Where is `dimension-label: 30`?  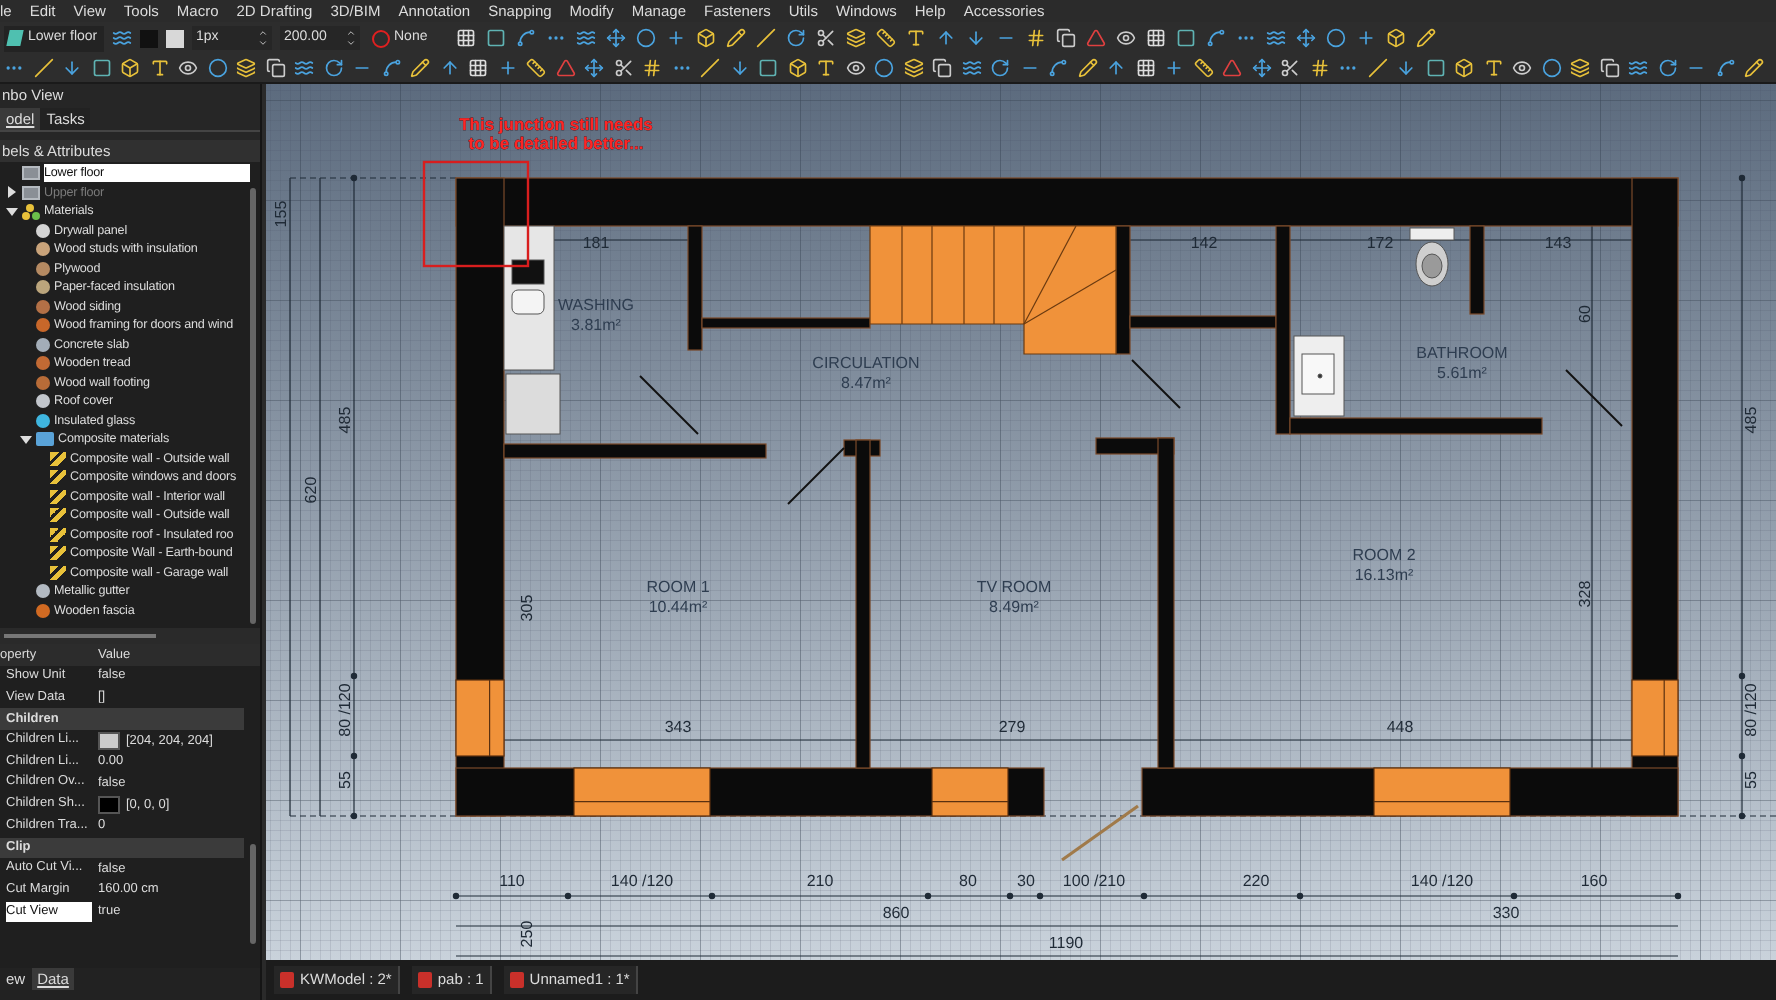 dimension-label: 30 is located at coordinates (1026, 881).